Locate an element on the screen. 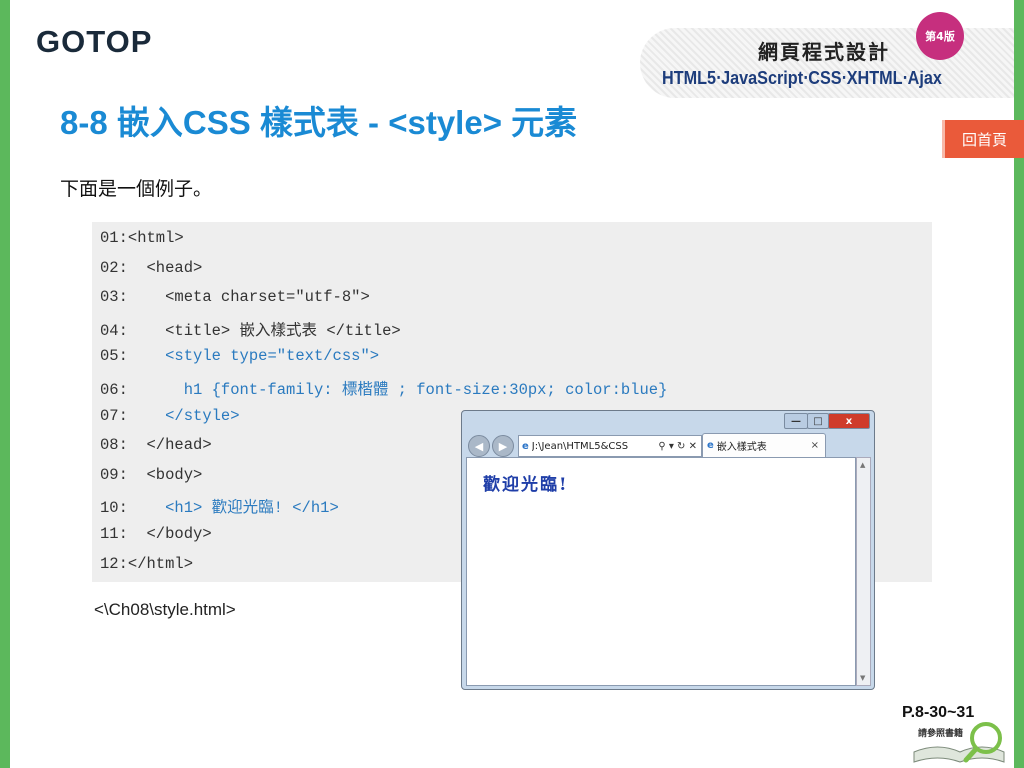 The height and width of the screenshot is (768, 1024). address-text: J:\Jean\HTML5&CSS is located at coordinates (580, 446).